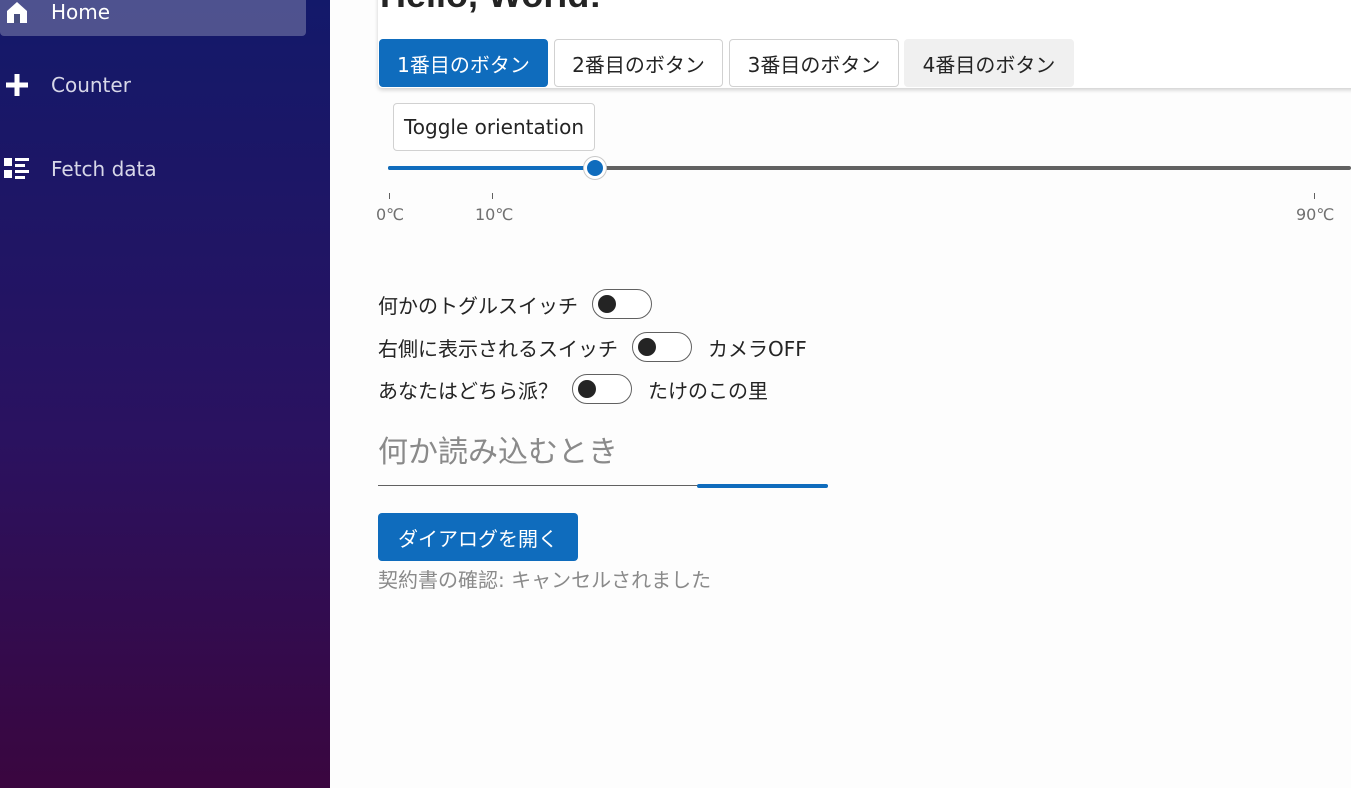 The image size is (1351, 788). I want to click on sidebar-item-label: Fetch data, so click(104, 169).